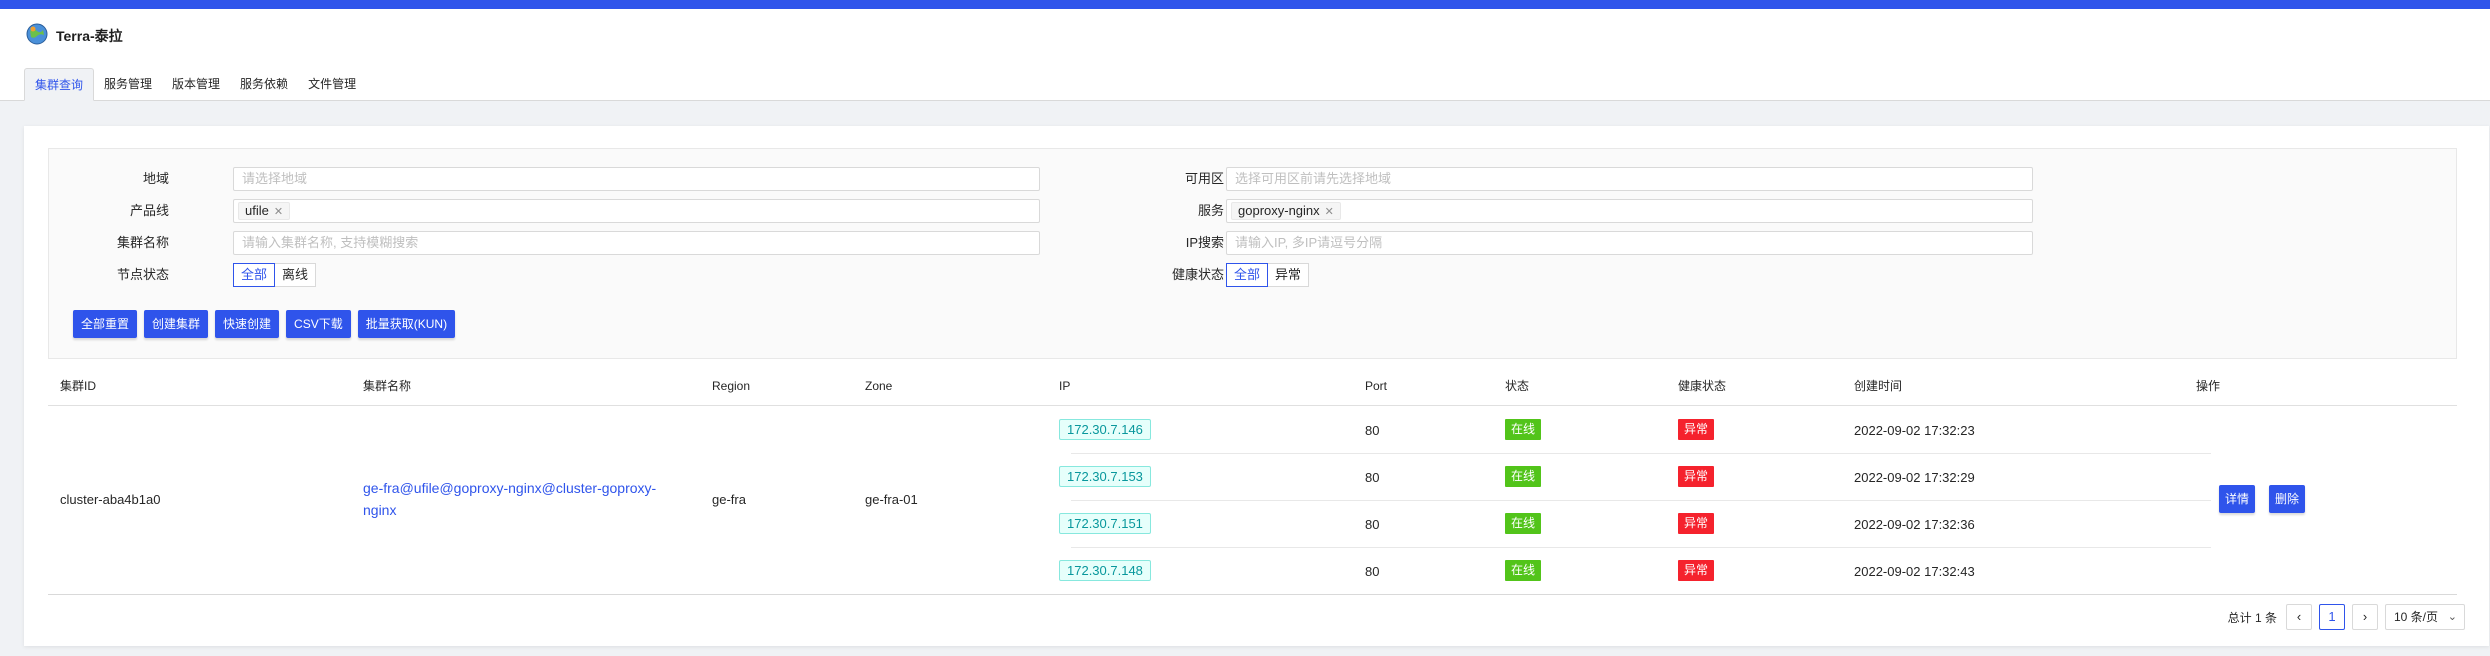  I want to click on tab-service-dependency: 服务依赖, so click(264, 84).